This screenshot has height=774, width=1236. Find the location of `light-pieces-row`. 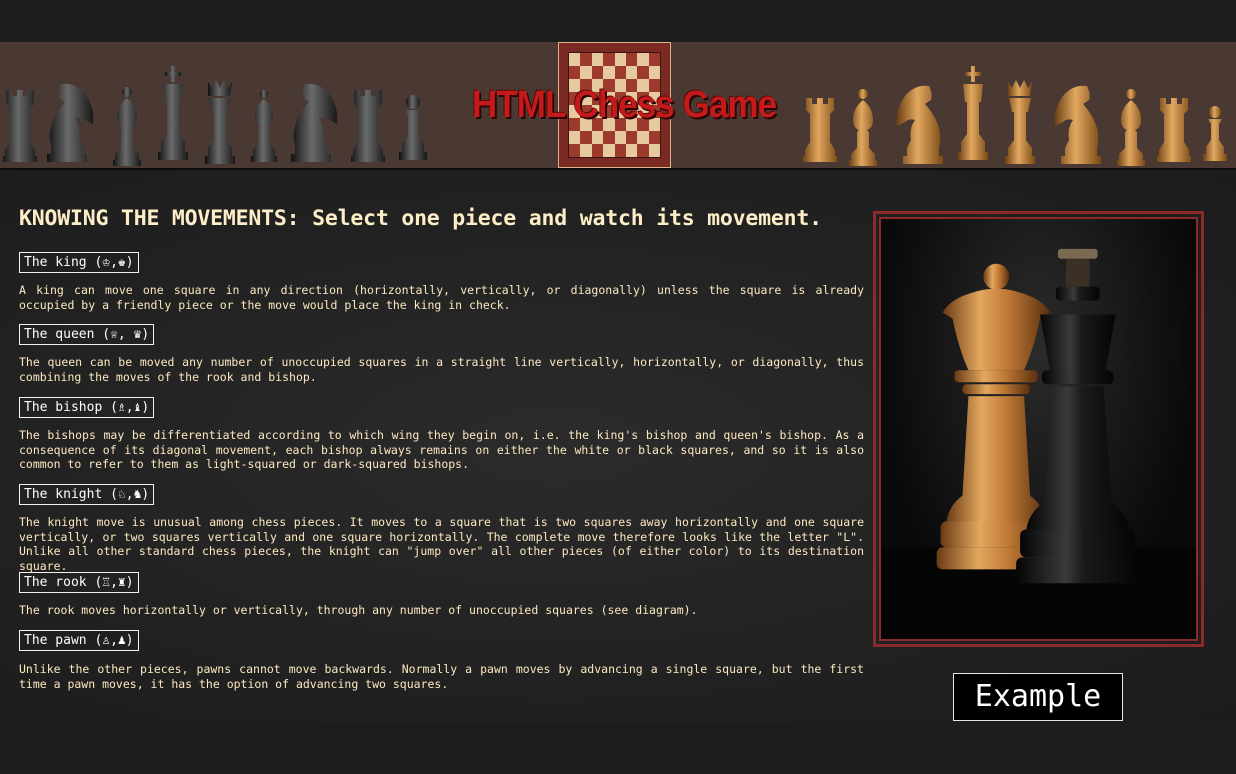

light-pieces-row is located at coordinates (1018, 105).